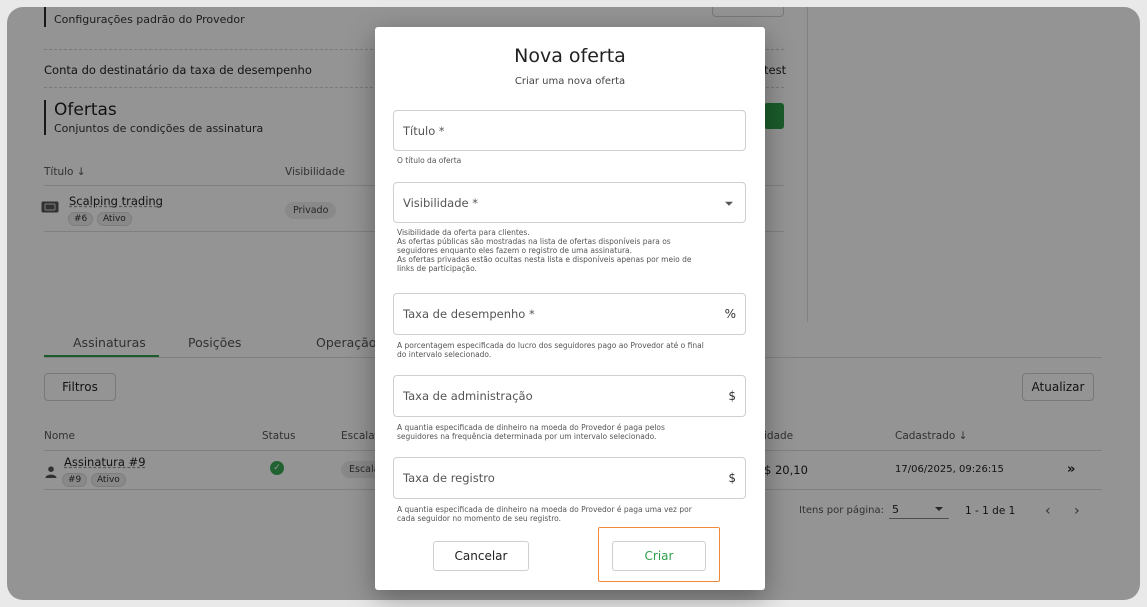  What do you see at coordinates (730, 314) in the screenshot?
I see `percent-suffix: %` at bounding box center [730, 314].